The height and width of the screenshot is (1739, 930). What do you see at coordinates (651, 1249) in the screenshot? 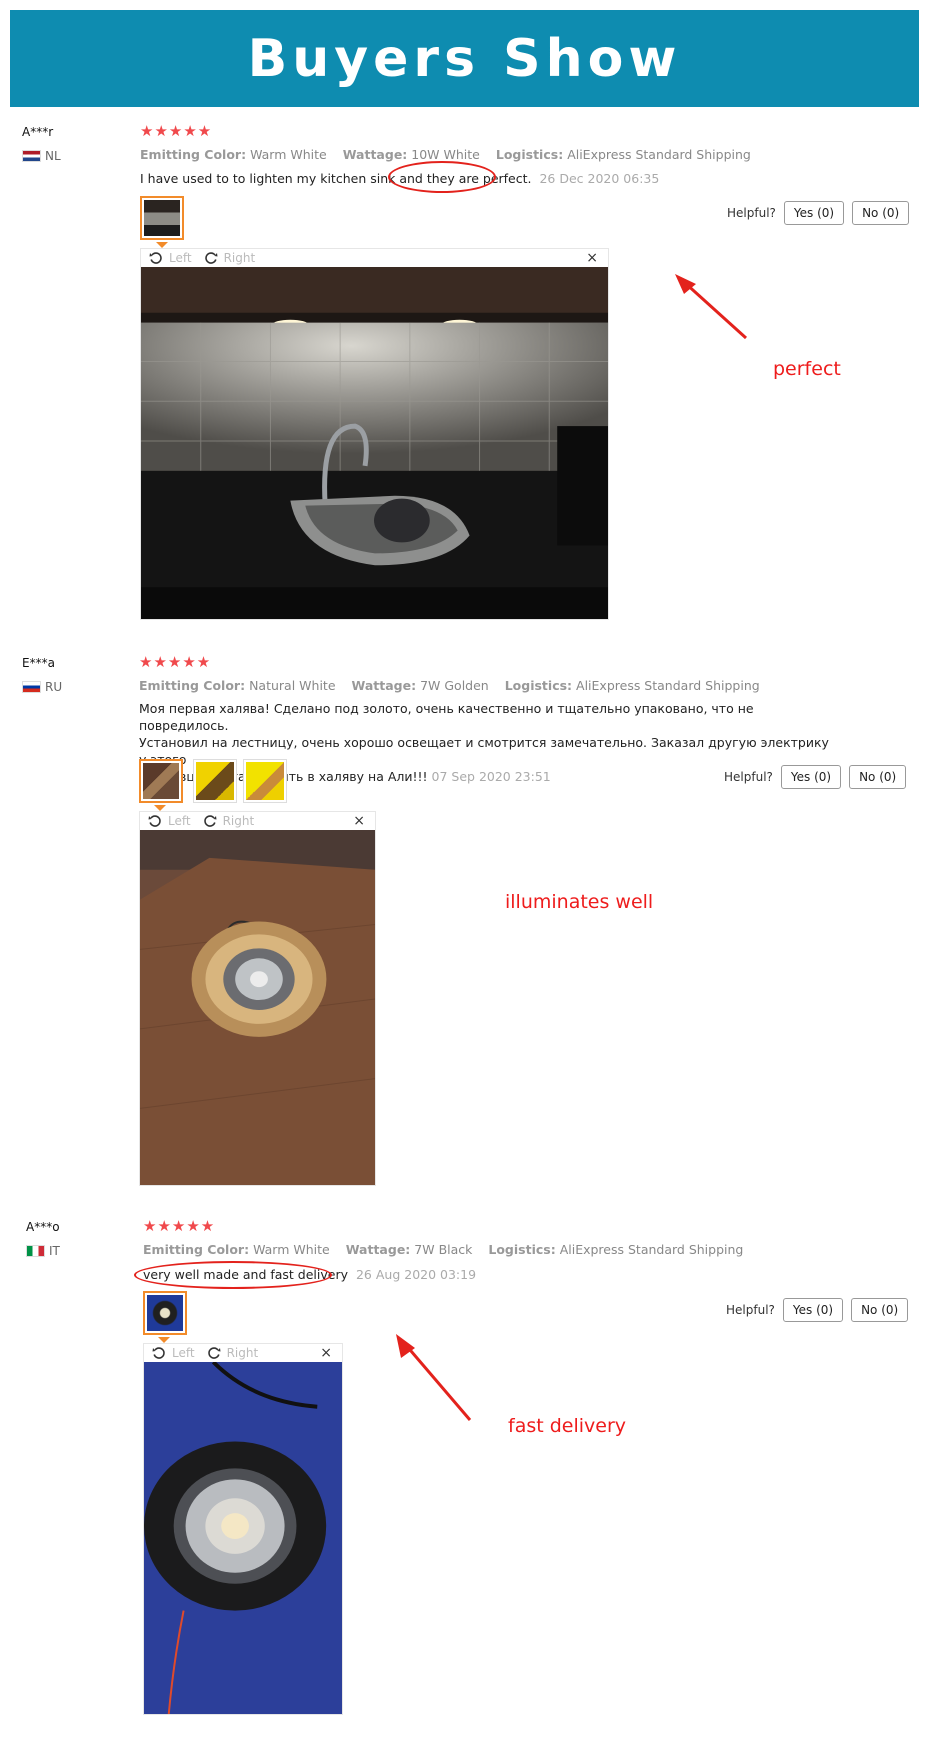
I see `attr-logistics-value: AliExpress Standard Shipping` at bounding box center [651, 1249].